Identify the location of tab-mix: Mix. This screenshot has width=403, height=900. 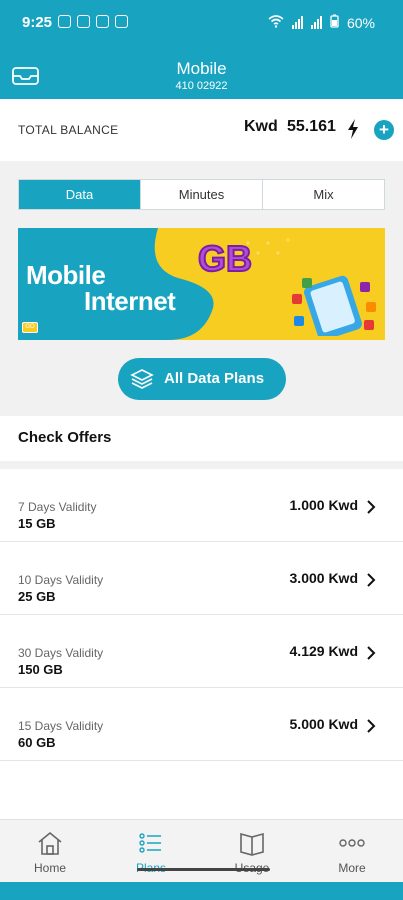
(323, 194).